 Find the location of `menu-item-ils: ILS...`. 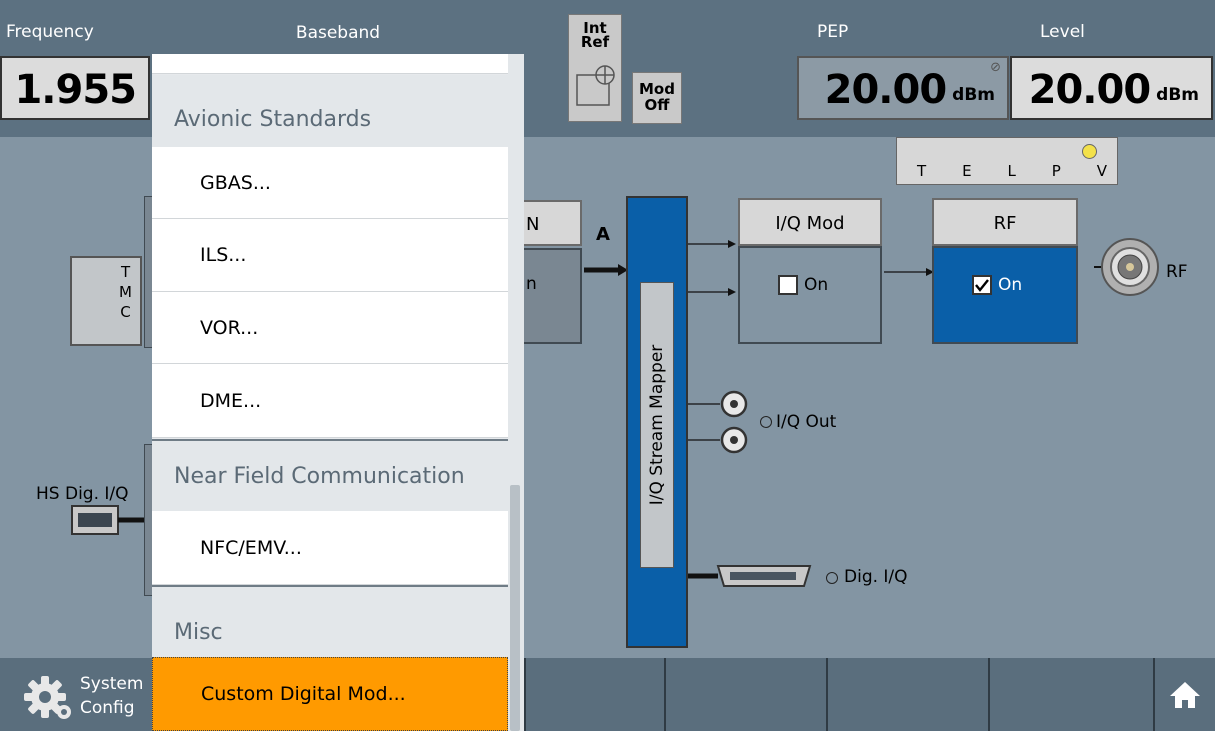

menu-item-ils: ILS... is located at coordinates (330, 255).